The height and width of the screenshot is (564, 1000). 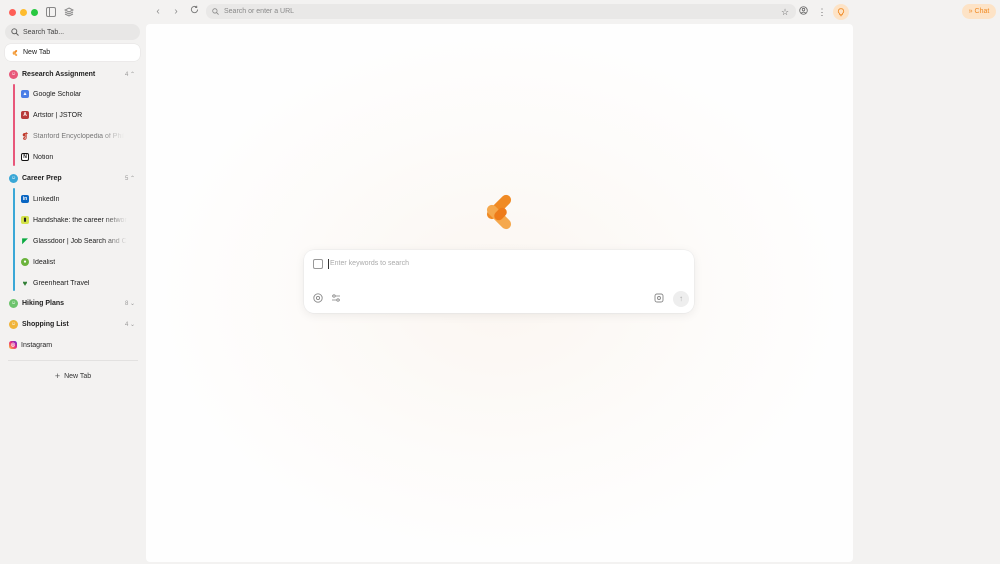 What do you see at coordinates (822, 12) in the screenshot?
I see `more-menu-icon: ⋮` at bounding box center [822, 12].